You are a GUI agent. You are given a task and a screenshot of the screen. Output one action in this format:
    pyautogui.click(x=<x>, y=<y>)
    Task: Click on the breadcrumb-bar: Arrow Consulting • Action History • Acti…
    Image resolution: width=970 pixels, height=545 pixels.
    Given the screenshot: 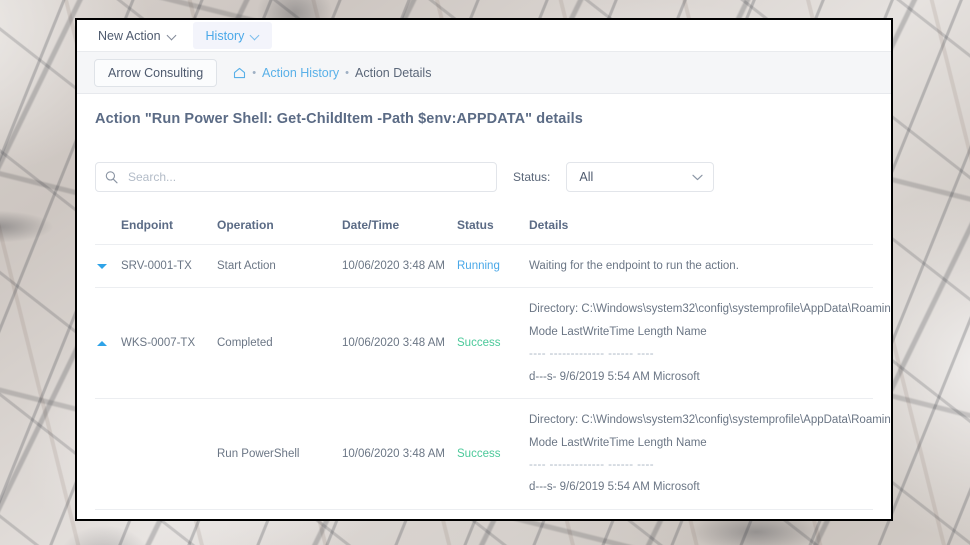 What is the action you would take?
    pyautogui.click(x=484, y=72)
    